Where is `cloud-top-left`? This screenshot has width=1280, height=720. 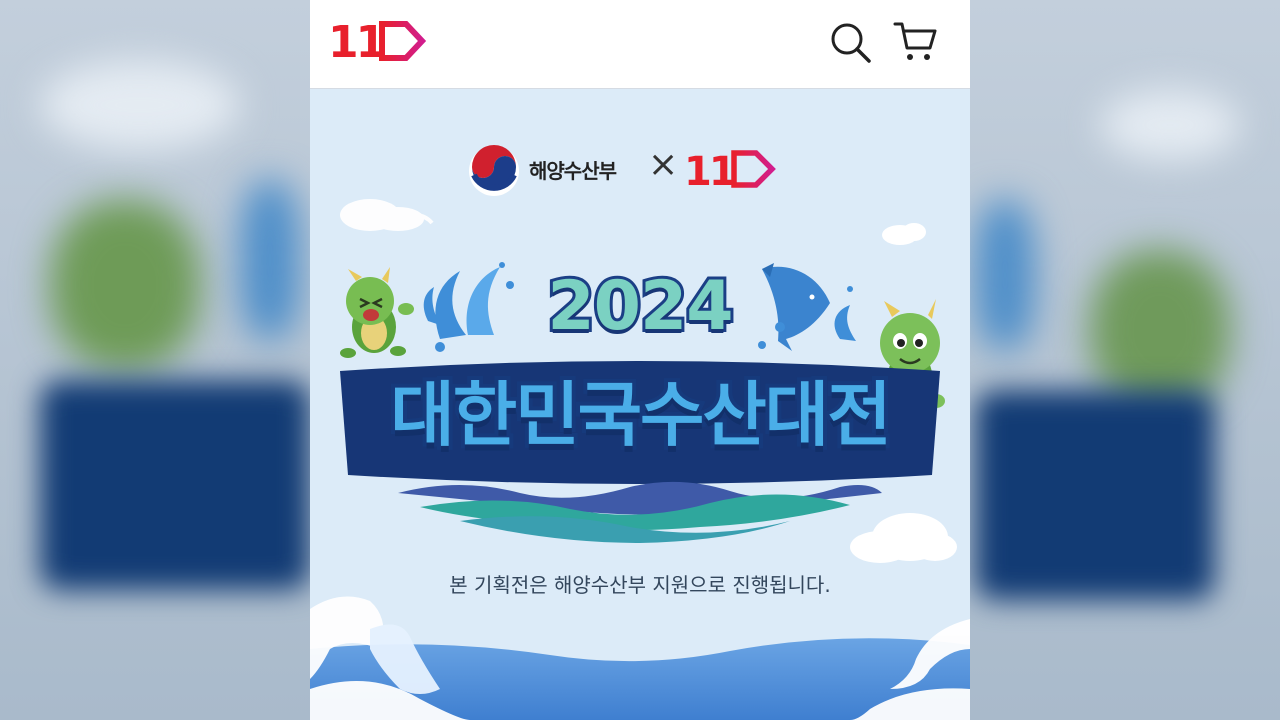 cloud-top-left is located at coordinates (387, 215).